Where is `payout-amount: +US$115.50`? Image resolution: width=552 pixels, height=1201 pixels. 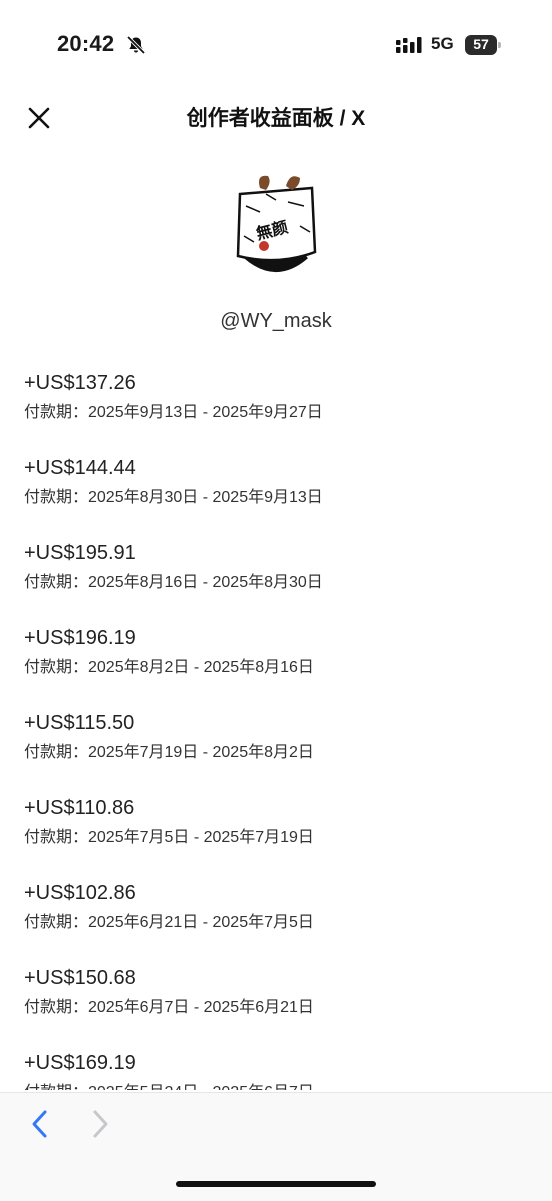
payout-amount: +US$115.50 is located at coordinates (79, 723).